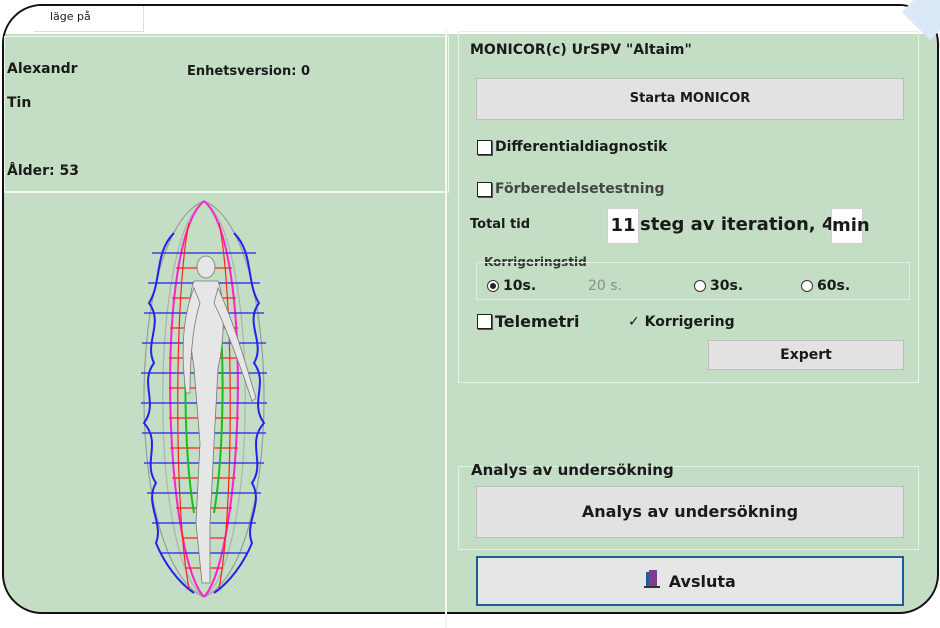 The image size is (940, 628). I want to click on door-exit-icon, so click(652, 583).